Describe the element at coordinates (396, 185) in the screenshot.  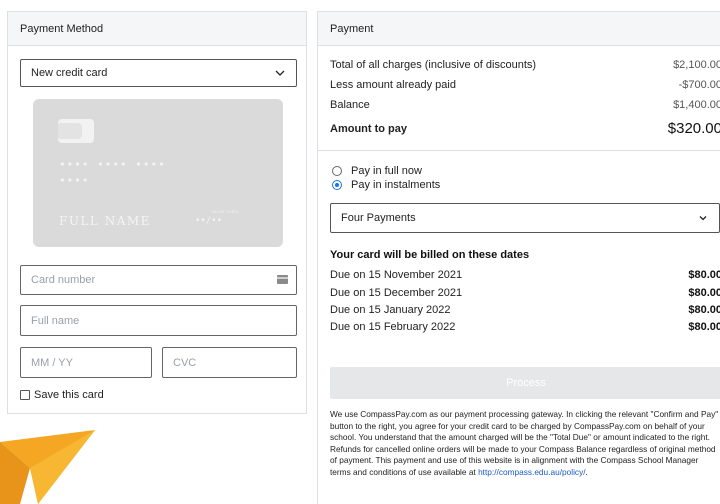
I see `pay-in-instalments-label: Pay in instalments` at that location.